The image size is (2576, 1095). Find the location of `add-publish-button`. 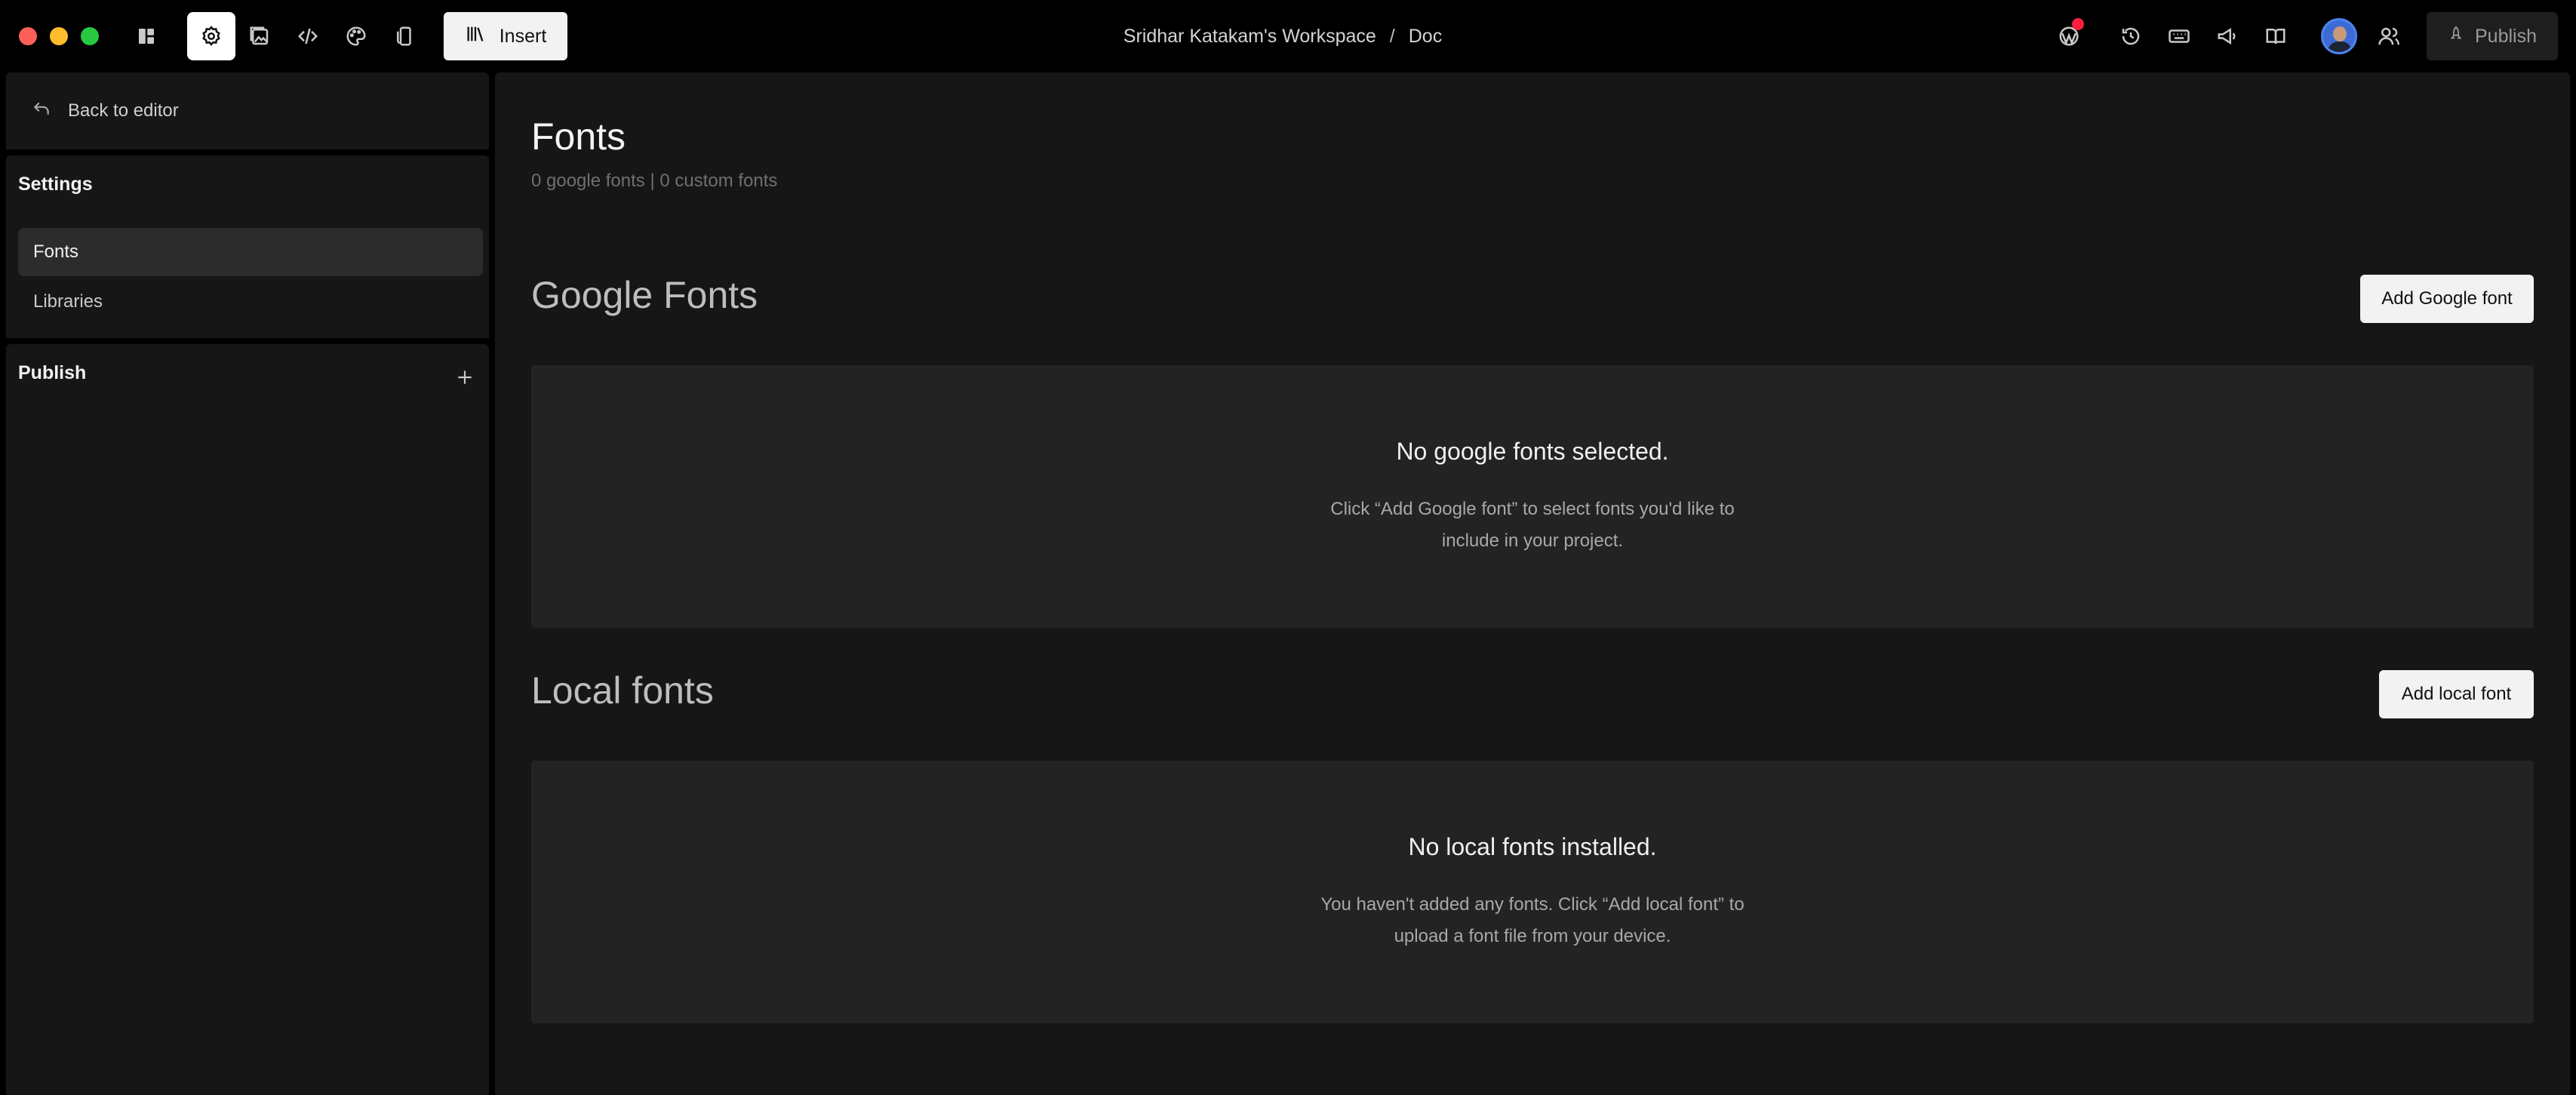

add-publish-button is located at coordinates (465, 377).